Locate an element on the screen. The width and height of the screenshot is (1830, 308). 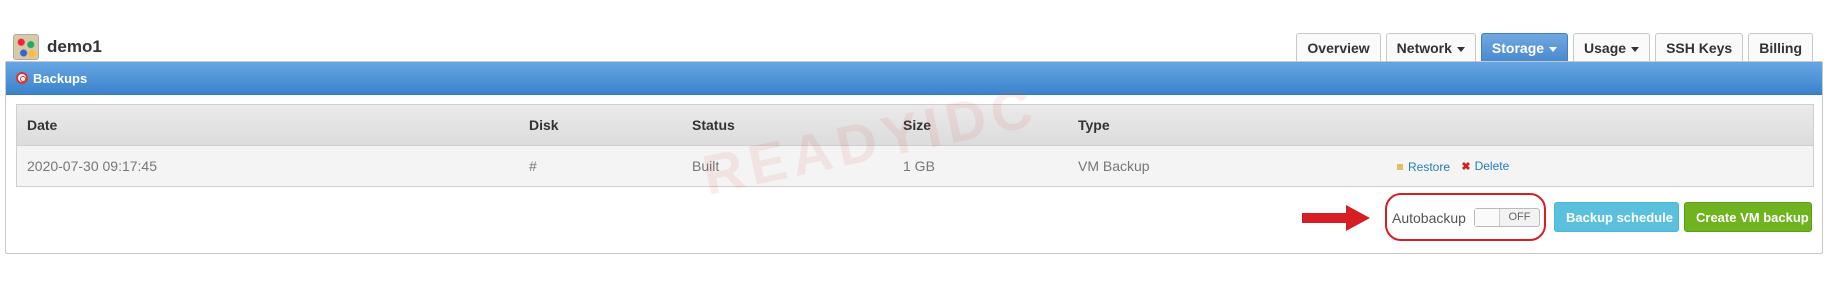
create-vm-backup-button: Create VM backup is located at coordinates (1748, 217).